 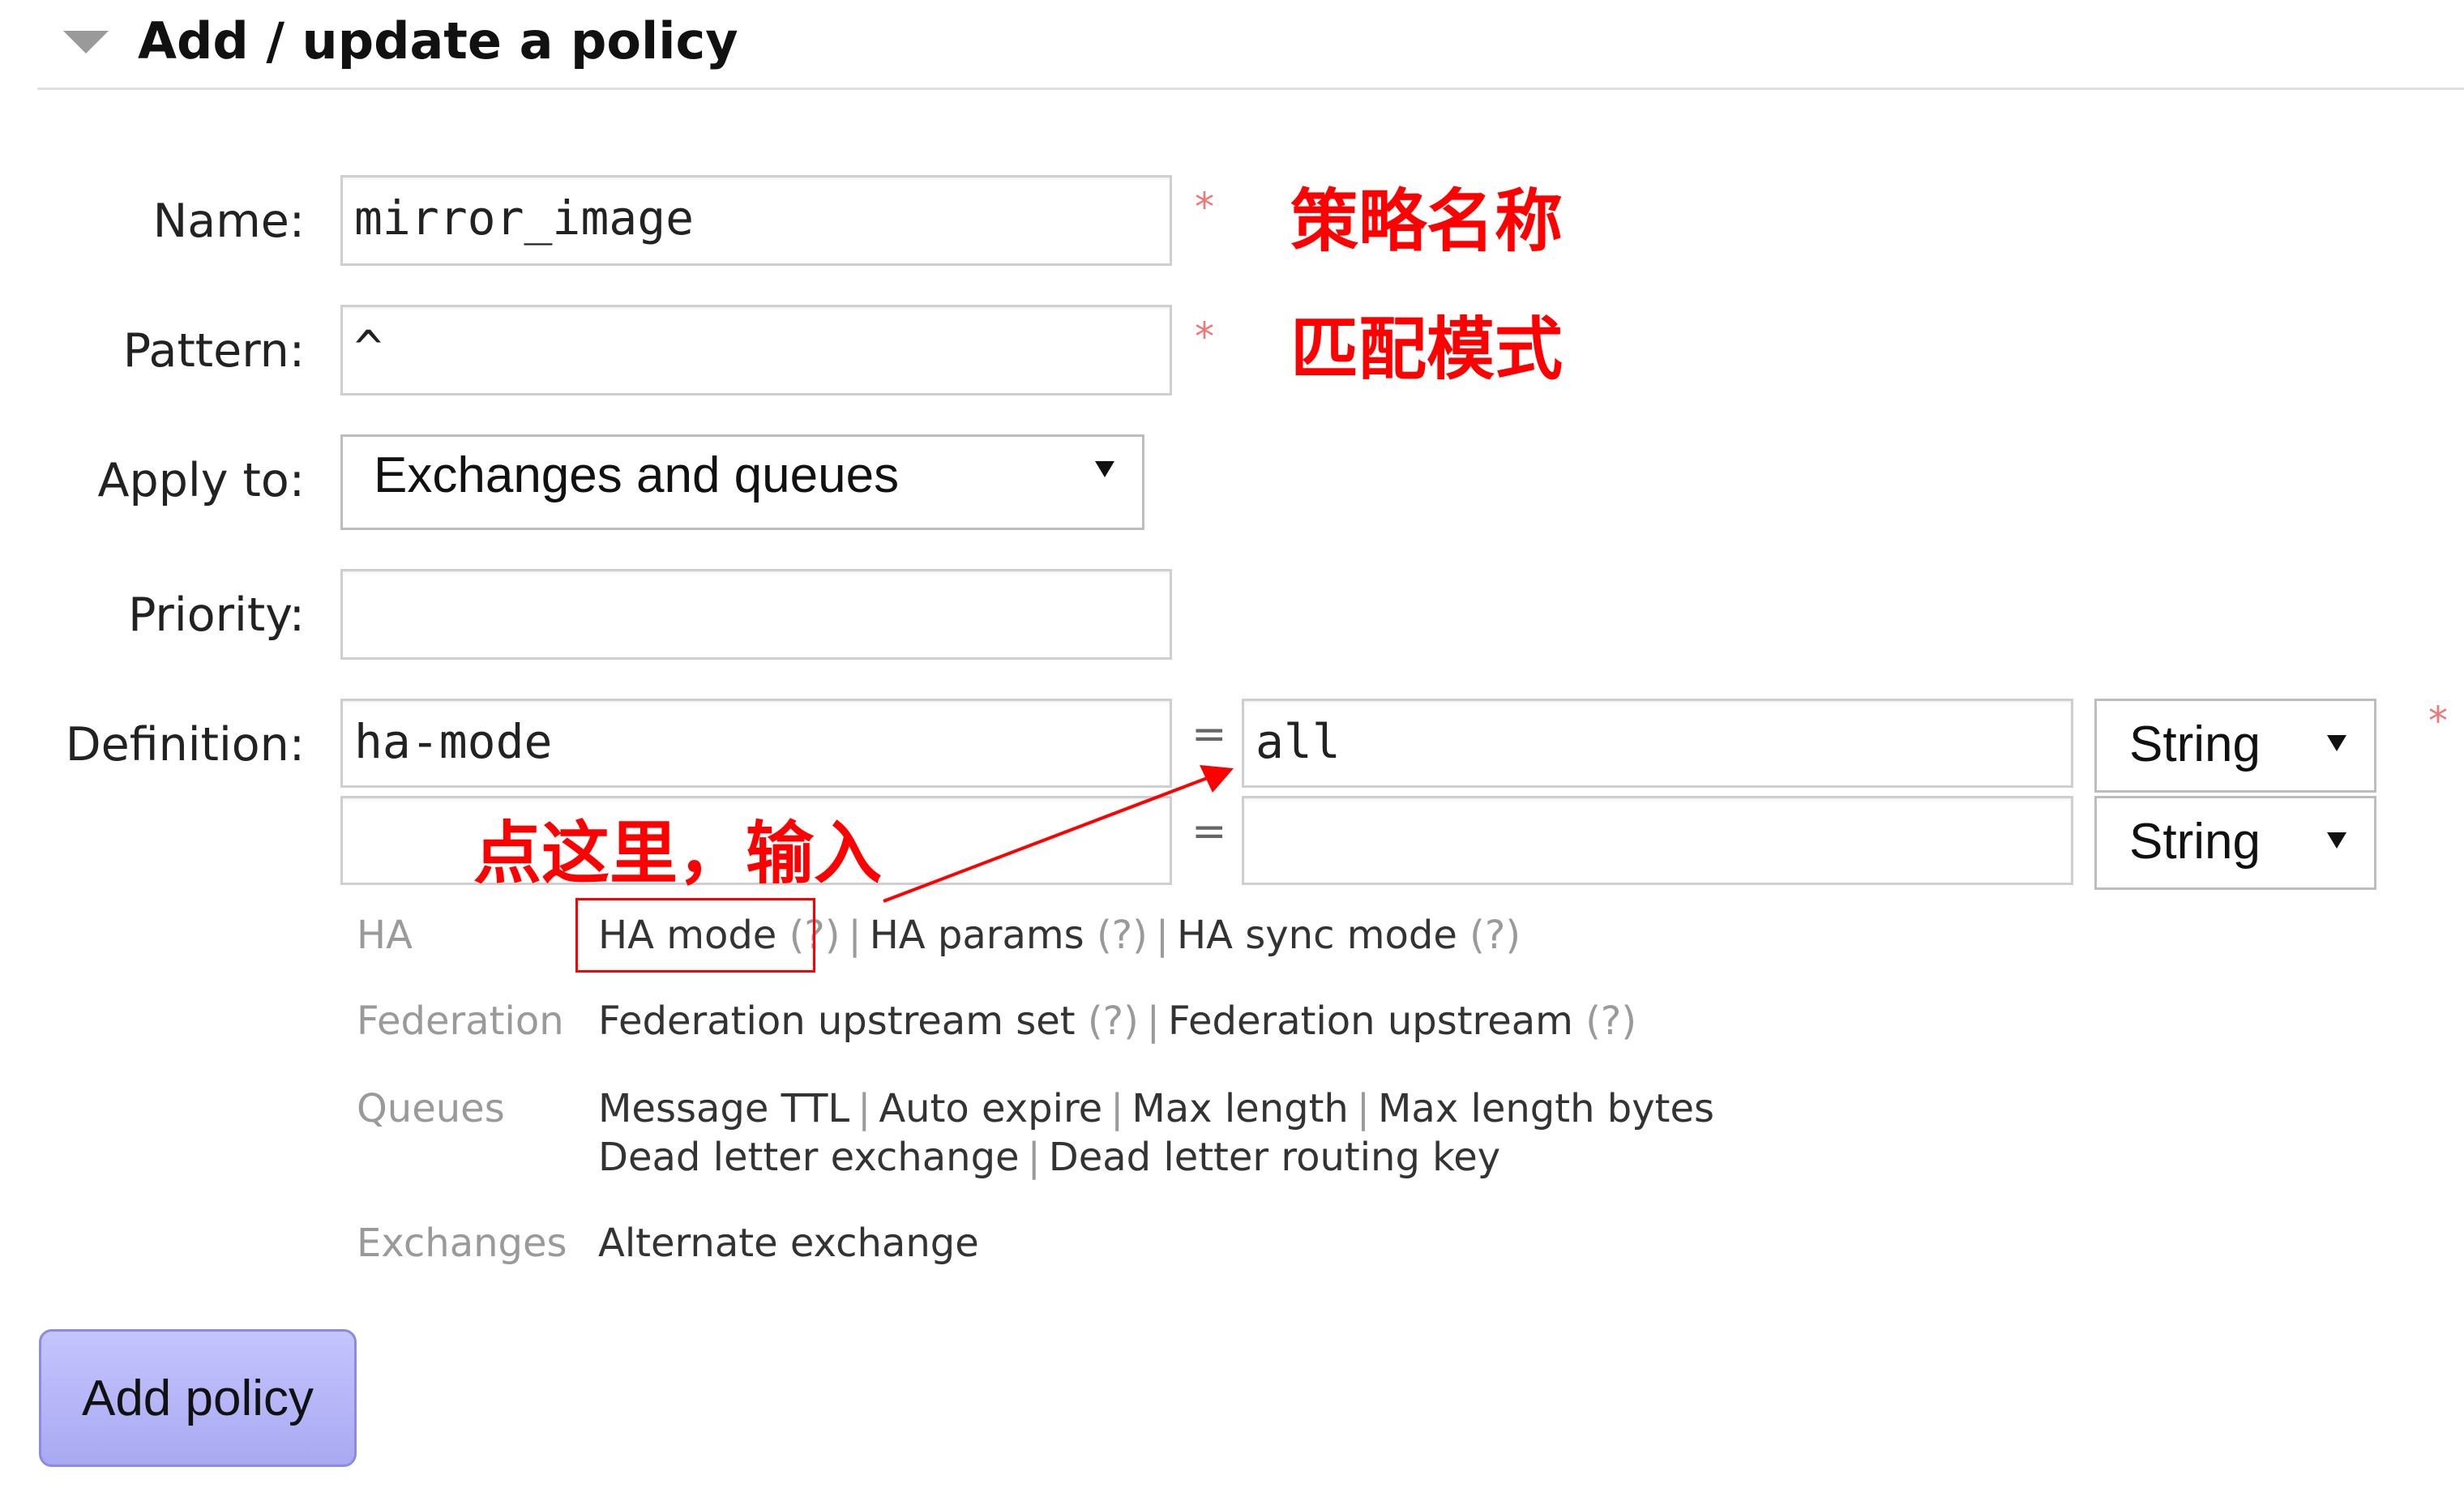 What do you see at coordinates (837, 1021) in the screenshot?
I see `federation-upstream-set-link: Federation upstream set` at bounding box center [837, 1021].